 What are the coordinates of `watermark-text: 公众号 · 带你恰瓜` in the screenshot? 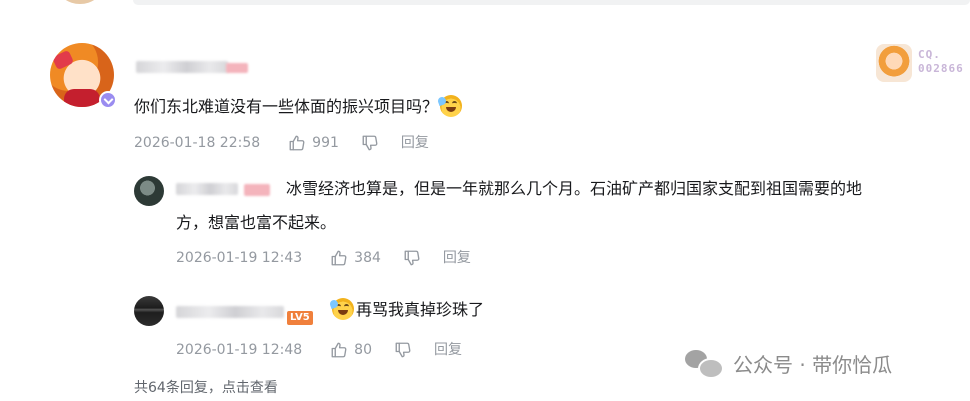 It's located at (813, 364).